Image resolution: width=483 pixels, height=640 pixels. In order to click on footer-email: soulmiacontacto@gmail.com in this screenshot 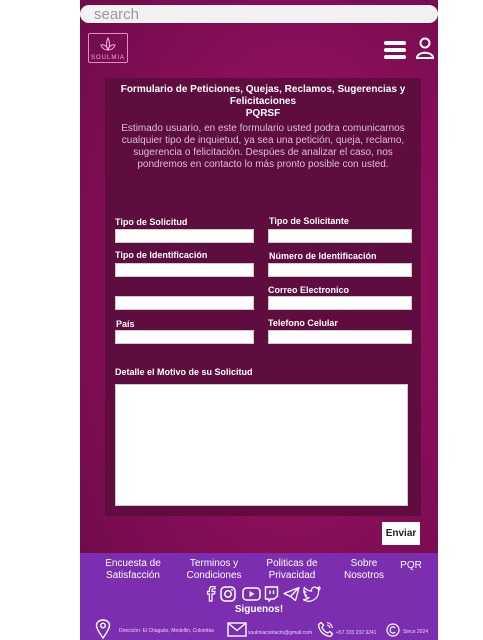, I will do `click(280, 633)`.